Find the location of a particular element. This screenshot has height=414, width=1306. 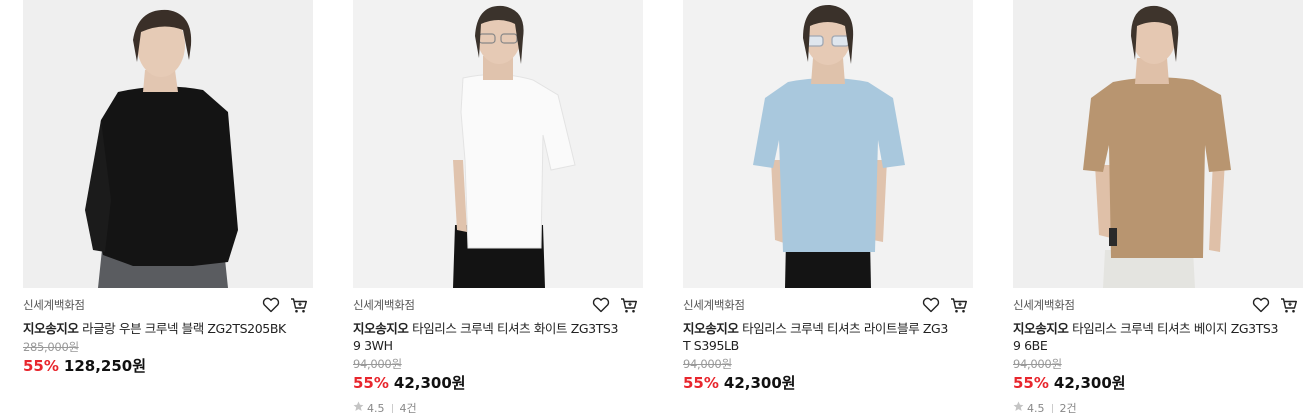

rating-row: 4.5 4건 is located at coordinates (498, 407).